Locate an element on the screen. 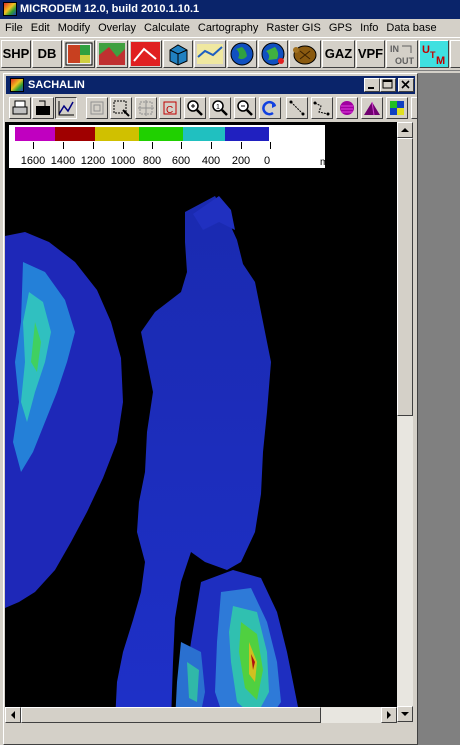  world-map-button is located at coordinates (273, 54).